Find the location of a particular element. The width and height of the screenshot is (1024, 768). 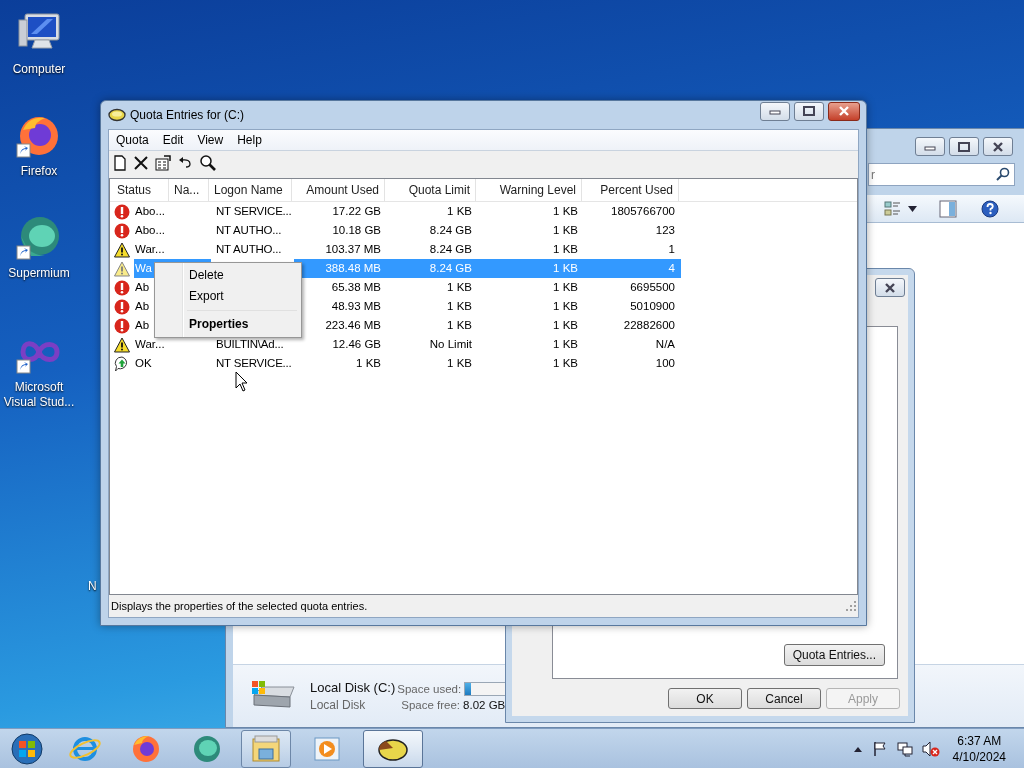

mouse-cursor-icon is located at coordinates (242, 382).